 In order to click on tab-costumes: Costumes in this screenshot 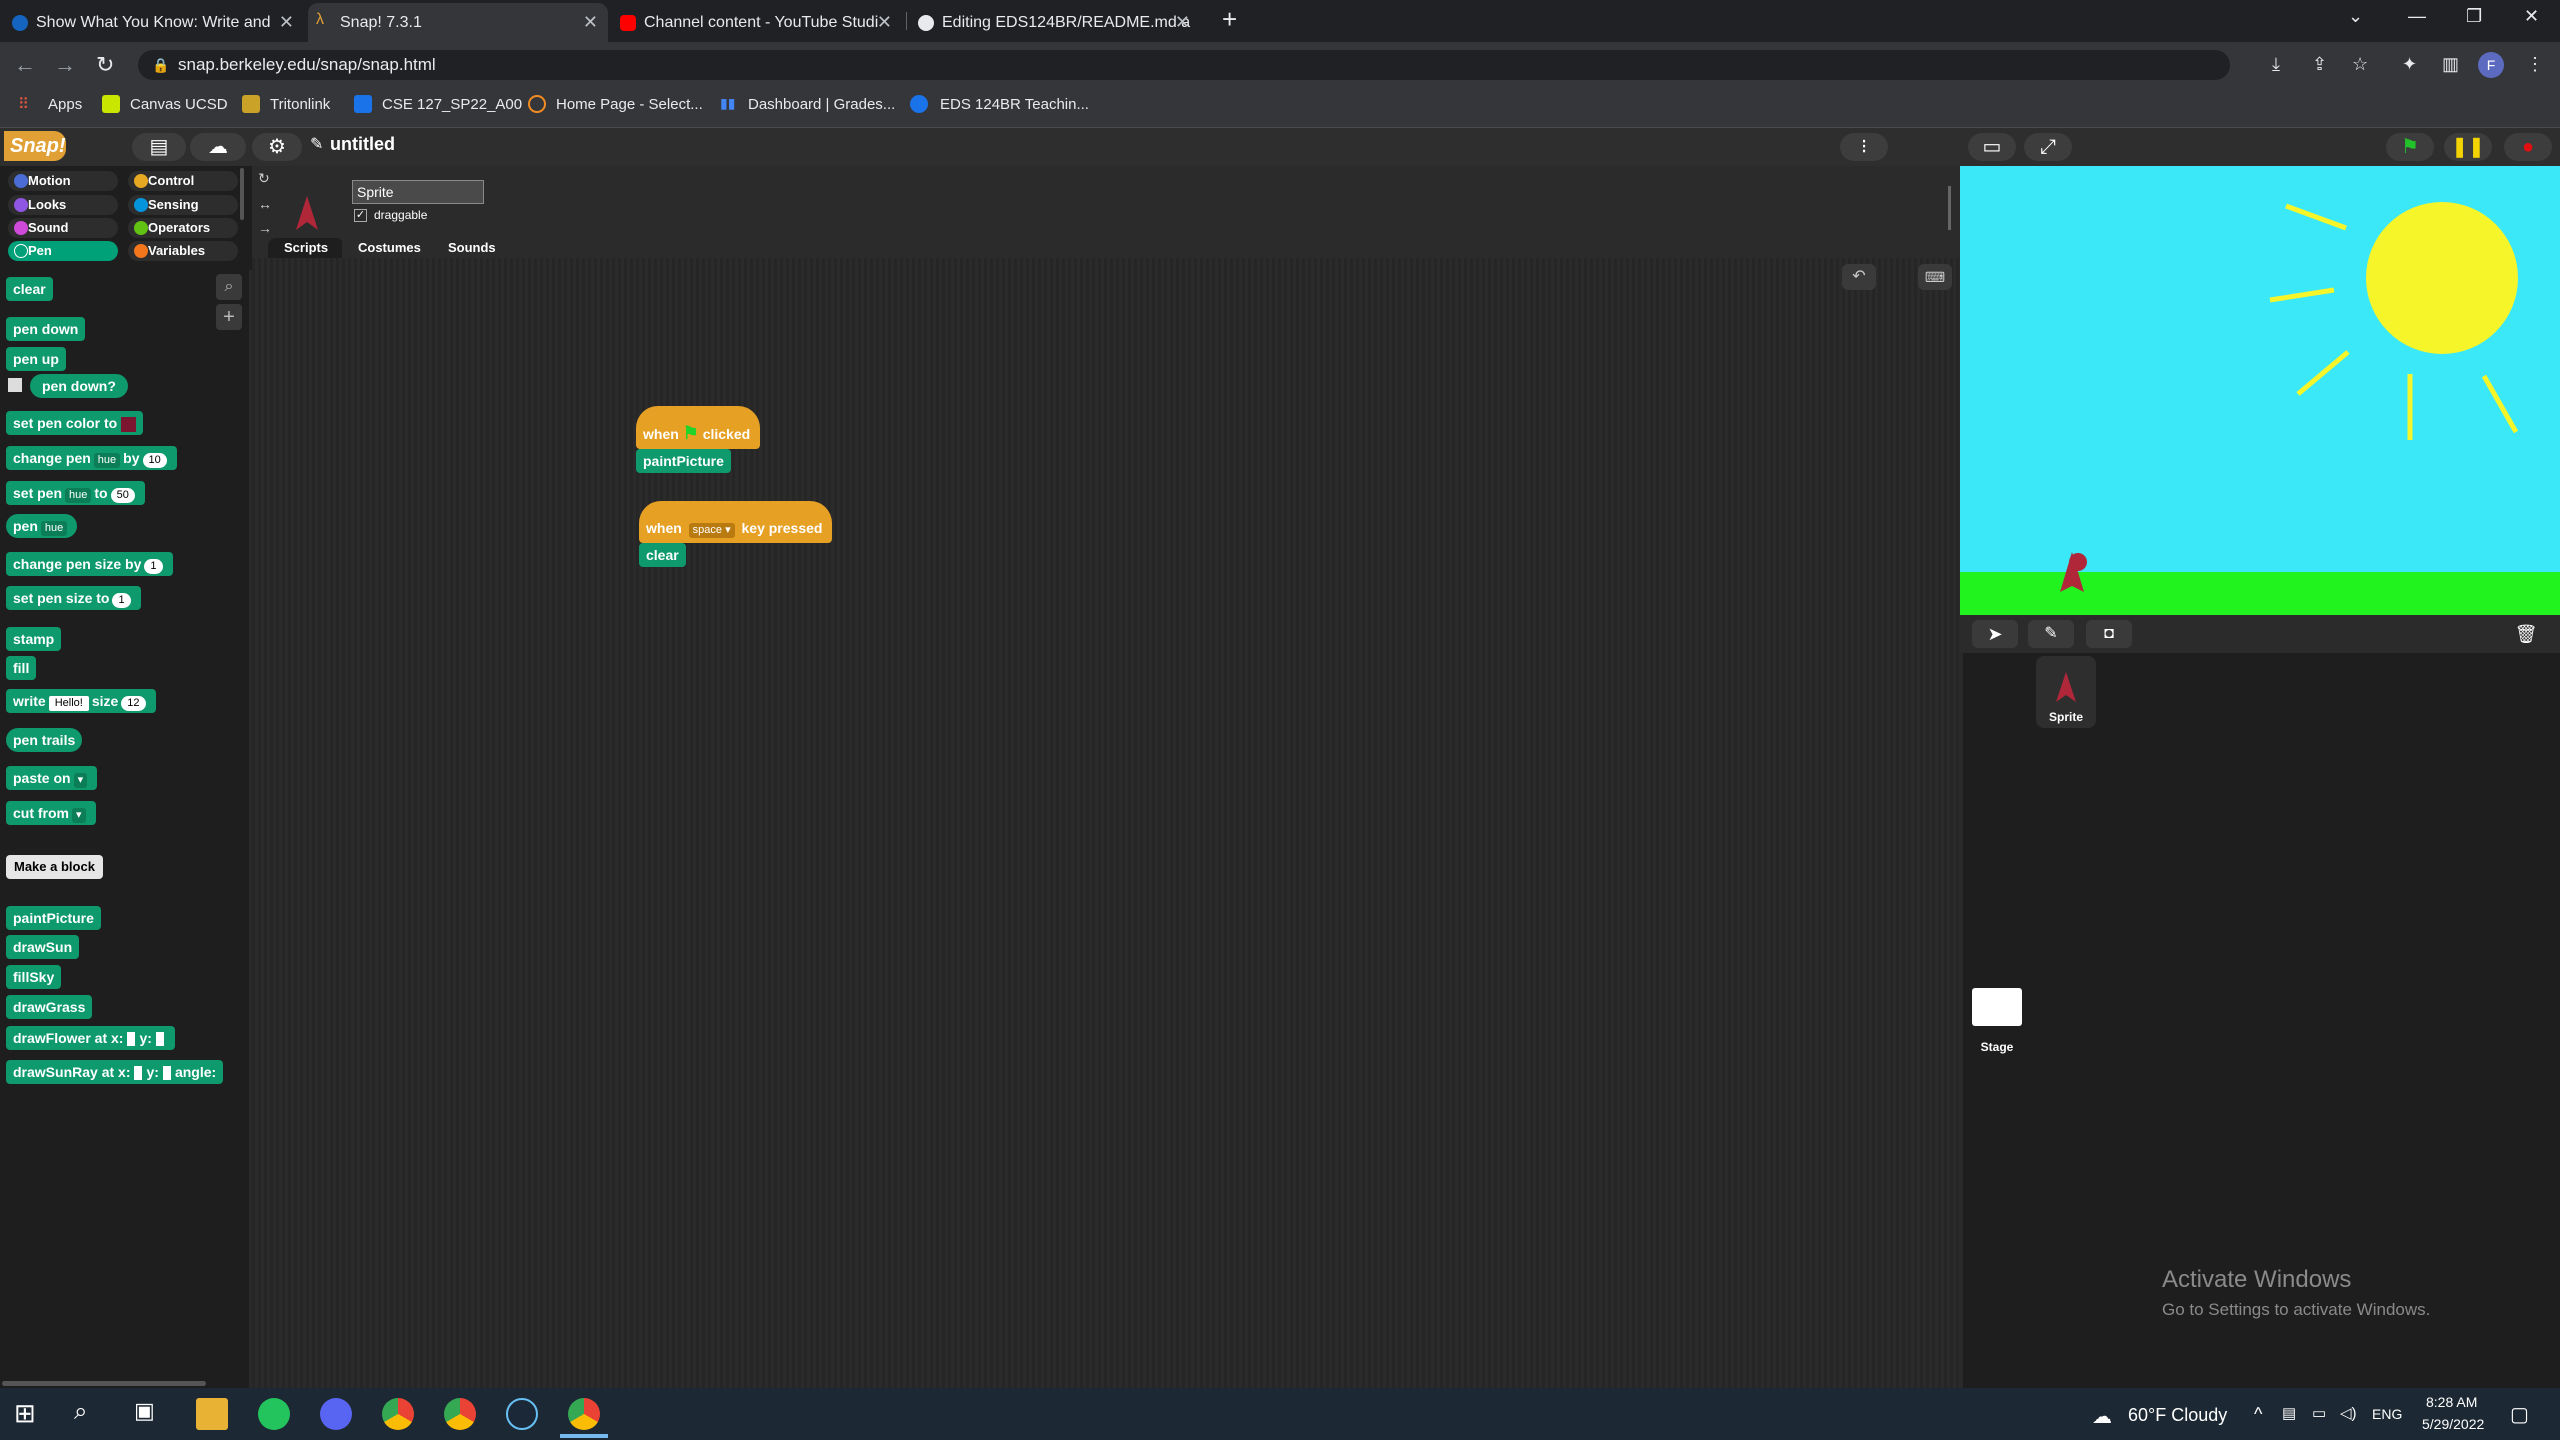, I will do `click(389, 248)`.